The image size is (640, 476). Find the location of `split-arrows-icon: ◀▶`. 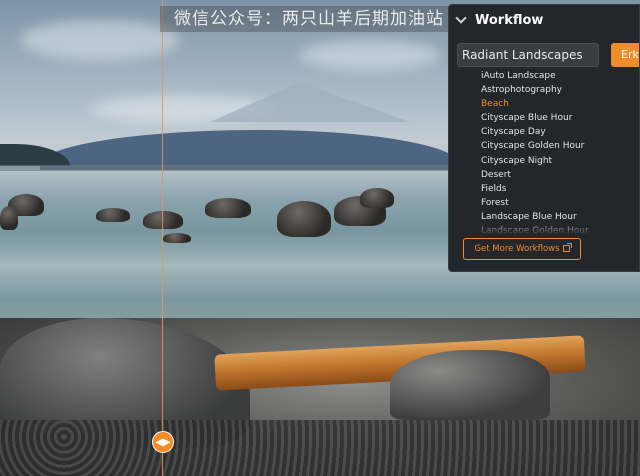

split-arrows-icon: ◀▶ is located at coordinates (163, 442).